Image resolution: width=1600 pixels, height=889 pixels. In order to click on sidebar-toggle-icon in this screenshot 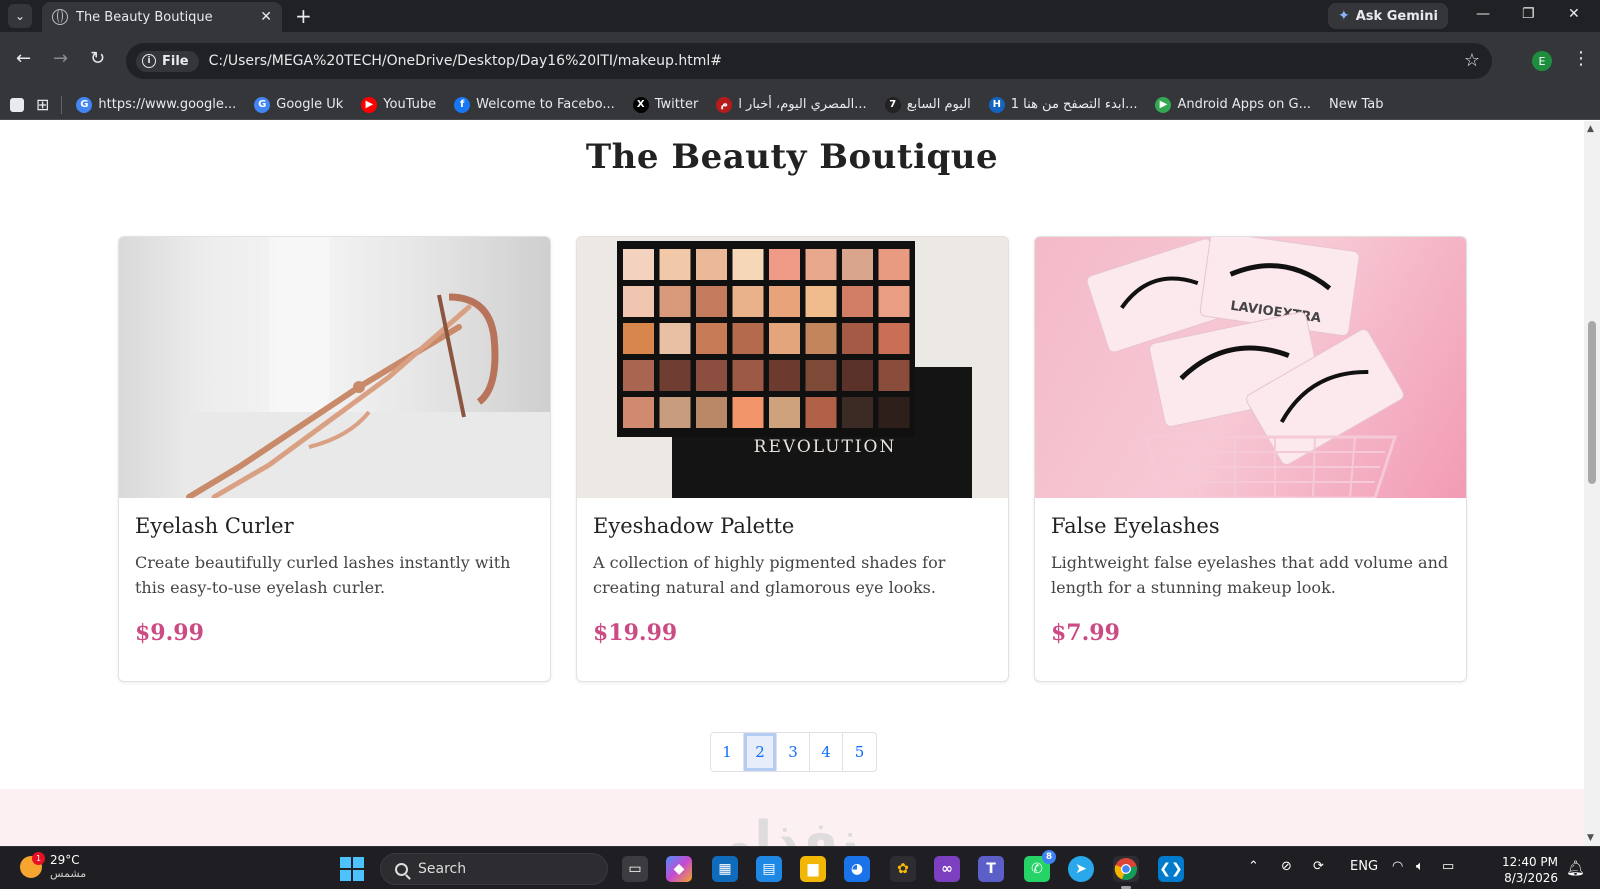, I will do `click(17, 104)`.